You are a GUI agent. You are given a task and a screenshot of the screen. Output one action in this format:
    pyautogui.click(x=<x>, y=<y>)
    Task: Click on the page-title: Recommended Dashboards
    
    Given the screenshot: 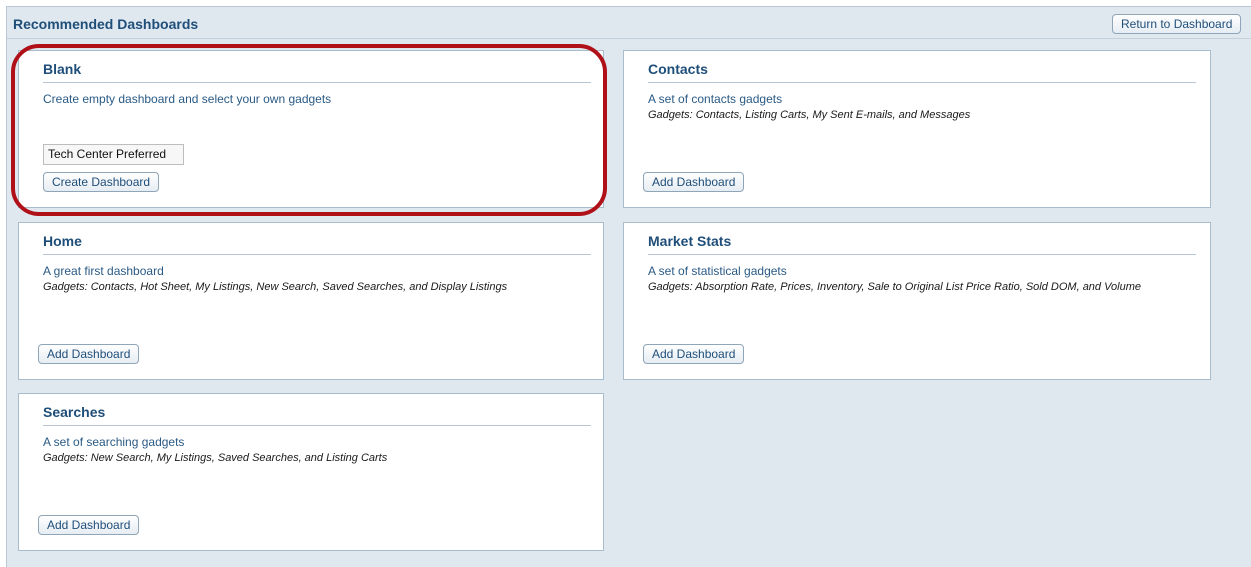 What is the action you would take?
    pyautogui.click(x=106, y=24)
    